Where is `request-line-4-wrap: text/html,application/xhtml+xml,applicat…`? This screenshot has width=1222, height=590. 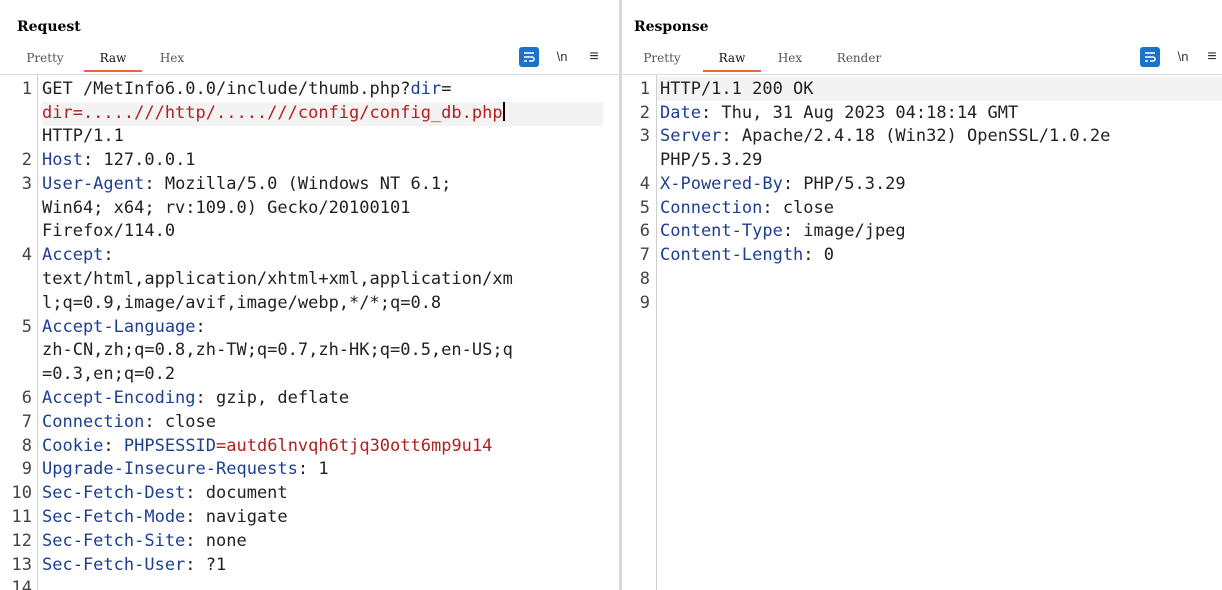 request-line-4-wrap: text/html,application/xhtml+xml,applicat… is located at coordinates (277, 279).